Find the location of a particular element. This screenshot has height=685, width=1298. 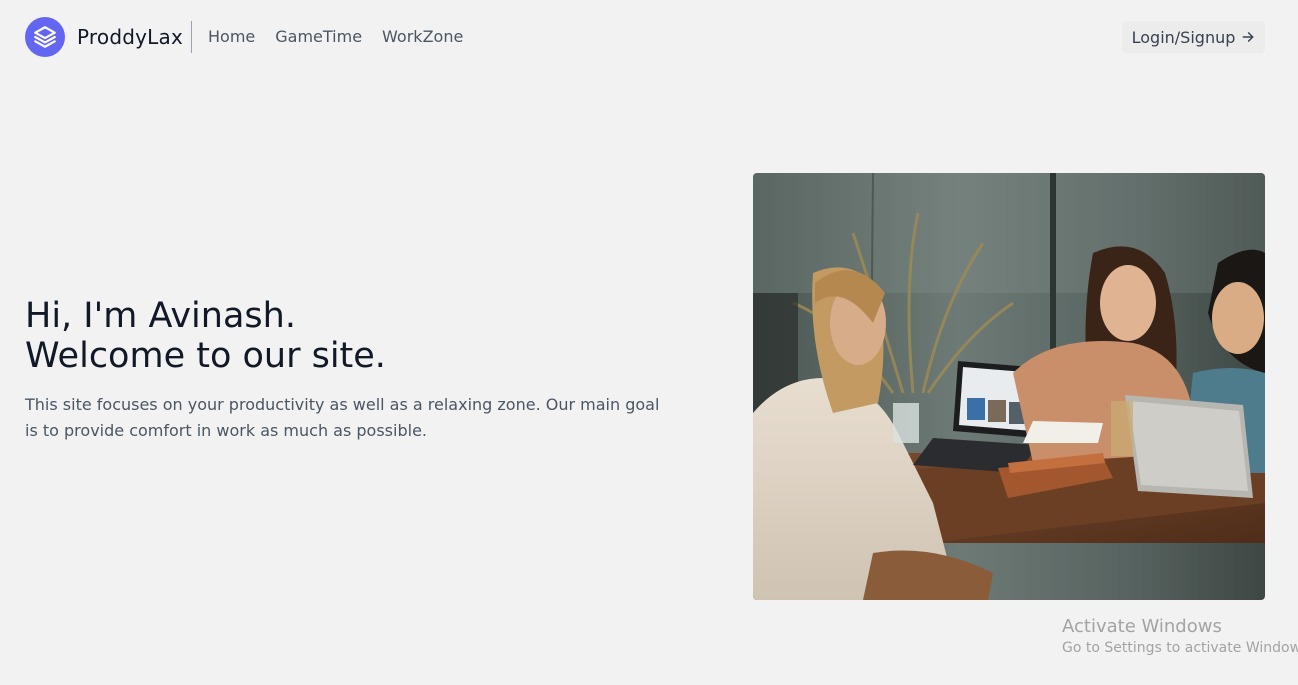

hero-title-line2: Welcome to our site. is located at coordinates (205, 356).